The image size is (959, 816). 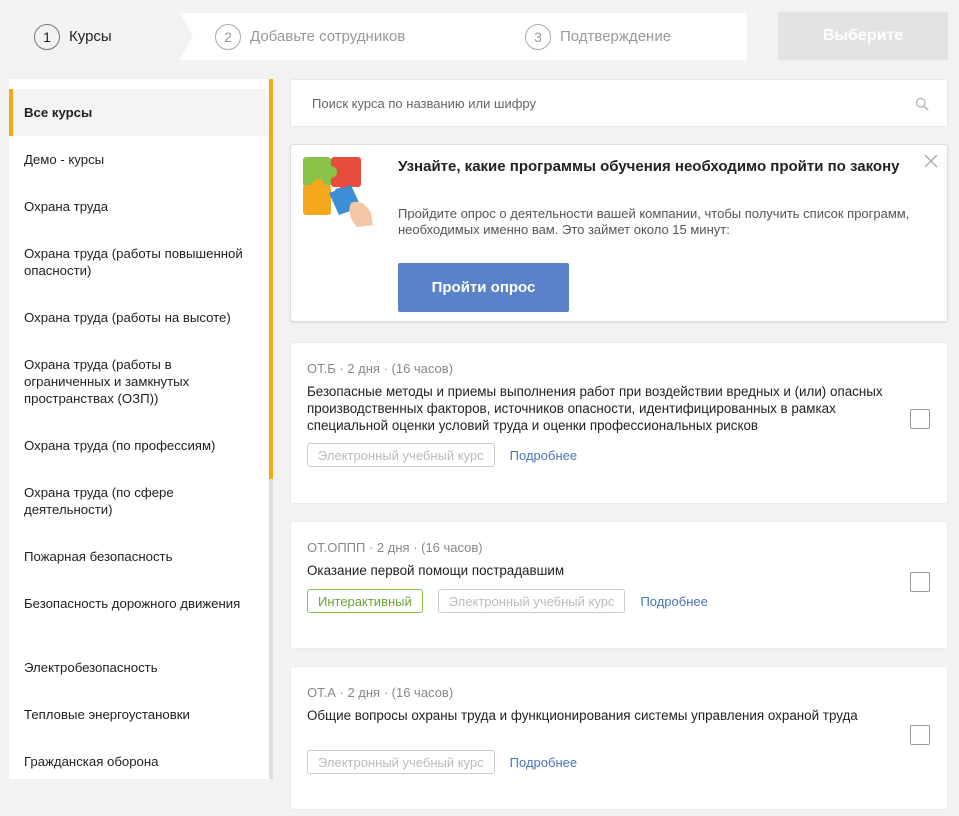 I want to click on sidebar-item-all-courses: Все курсы, so click(x=138, y=112).